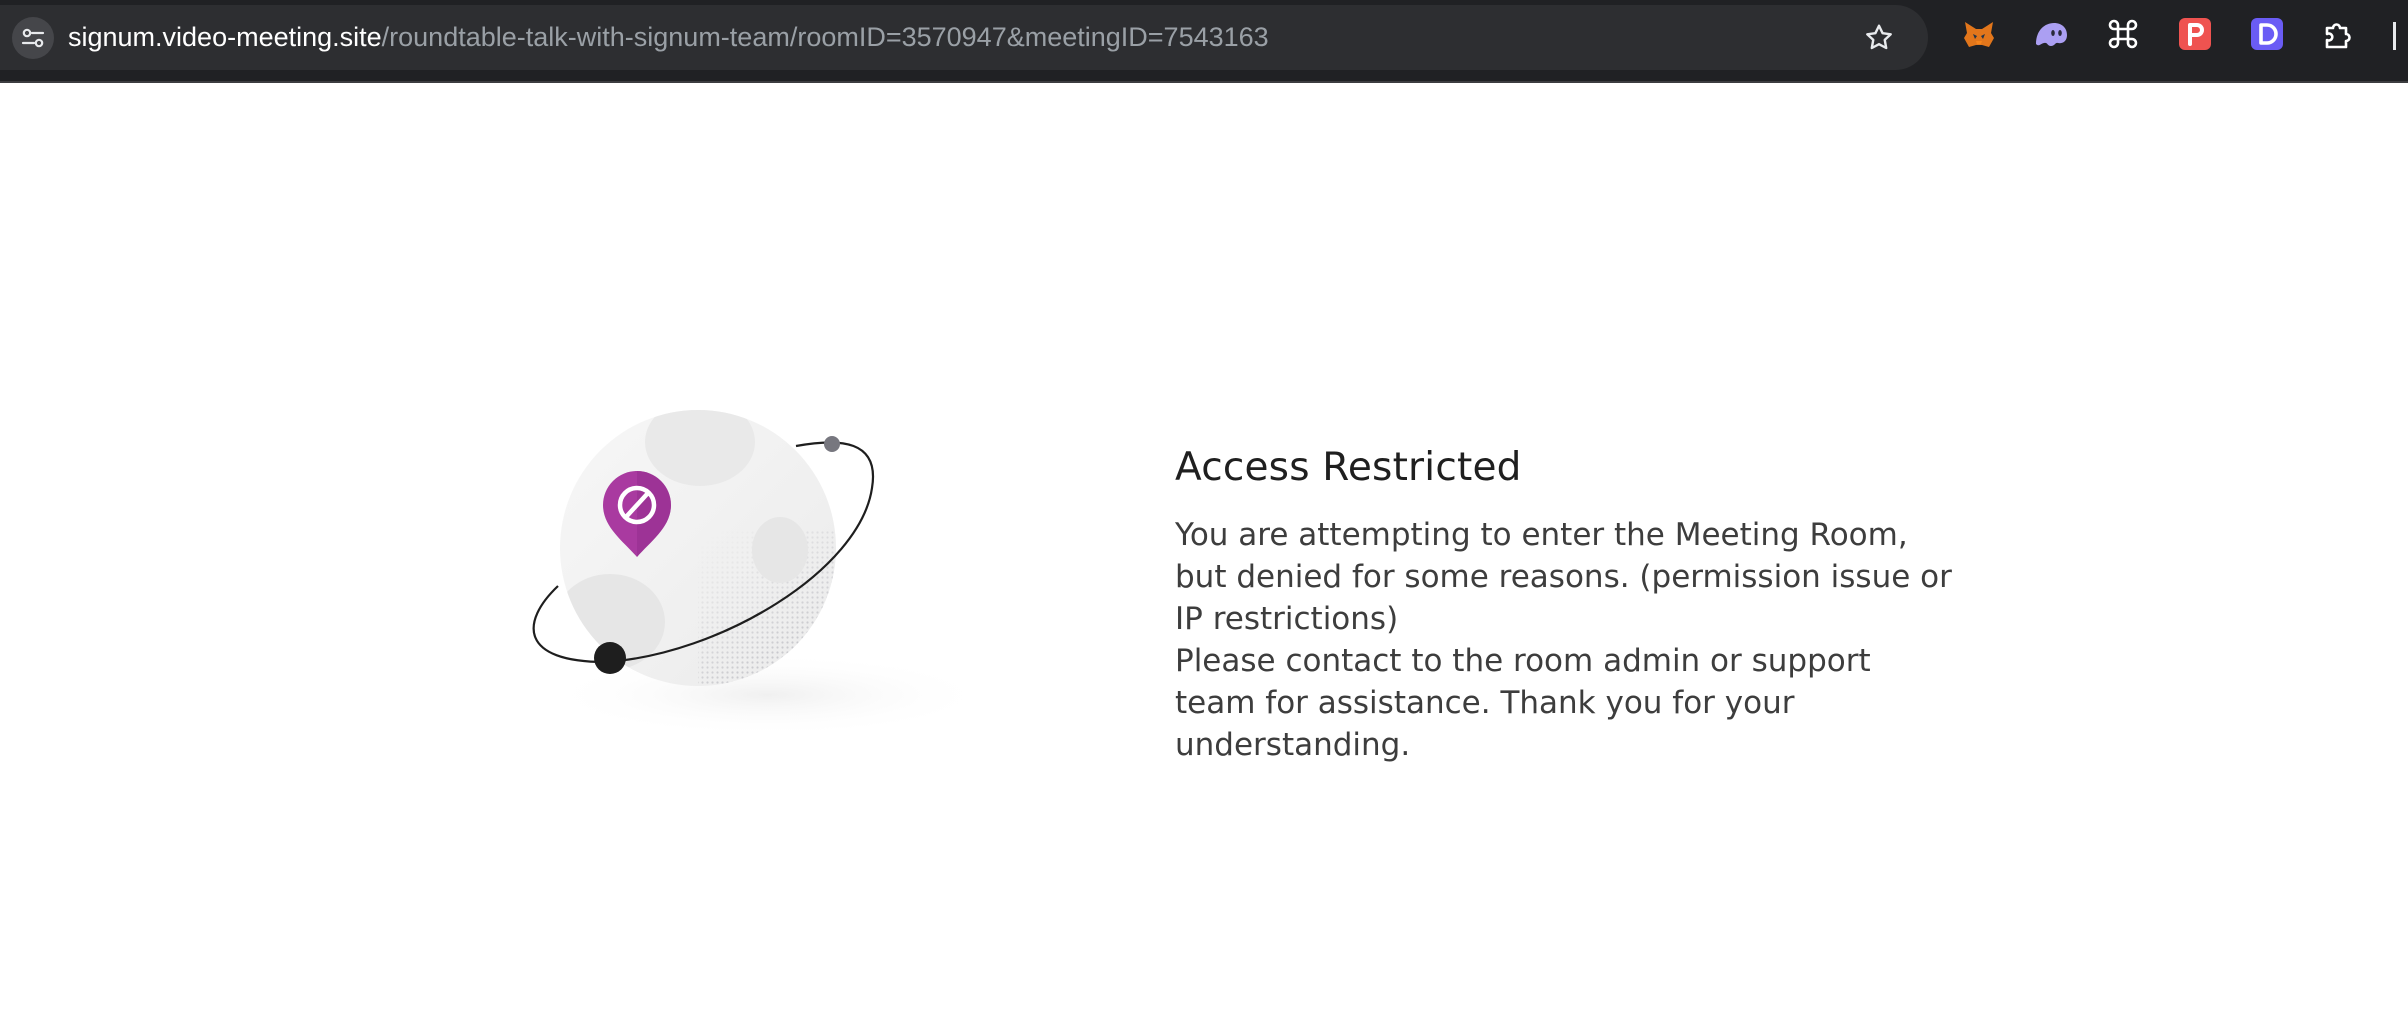 The width and height of the screenshot is (2408, 1030). Describe the element at coordinates (225, 37) in the screenshot. I see `url-host: signum.video-meeting.site` at that location.